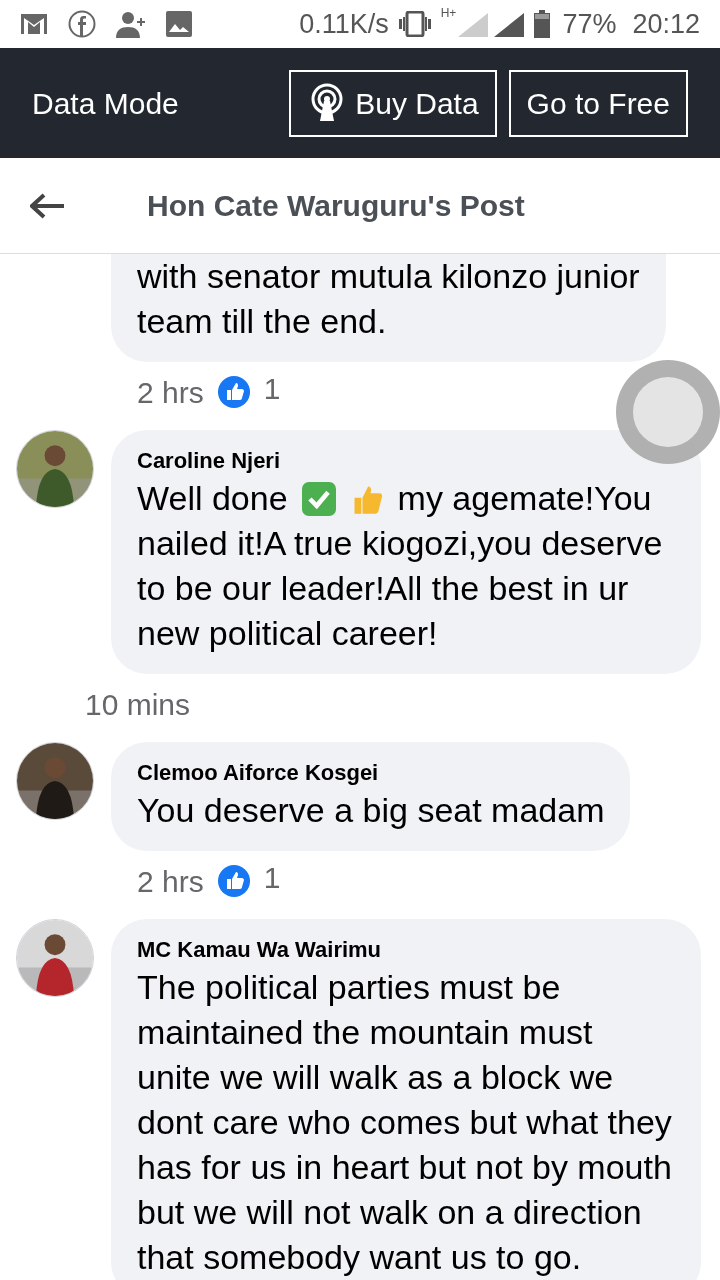 Image resolution: width=720 pixels, height=1280 pixels. I want to click on comment-text: team till the end., so click(262, 321).